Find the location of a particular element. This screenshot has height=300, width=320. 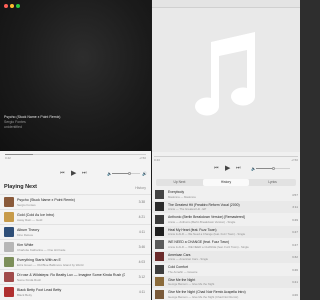

song-duration: 4:26 is located at coordinates (294, 294).